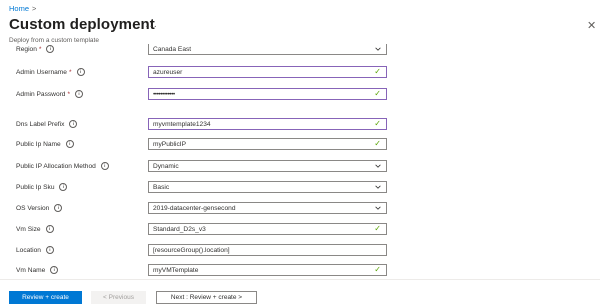 This screenshot has width=600, height=308. Describe the element at coordinates (45, 297) in the screenshot. I see `review-create-button: Review + create` at that location.